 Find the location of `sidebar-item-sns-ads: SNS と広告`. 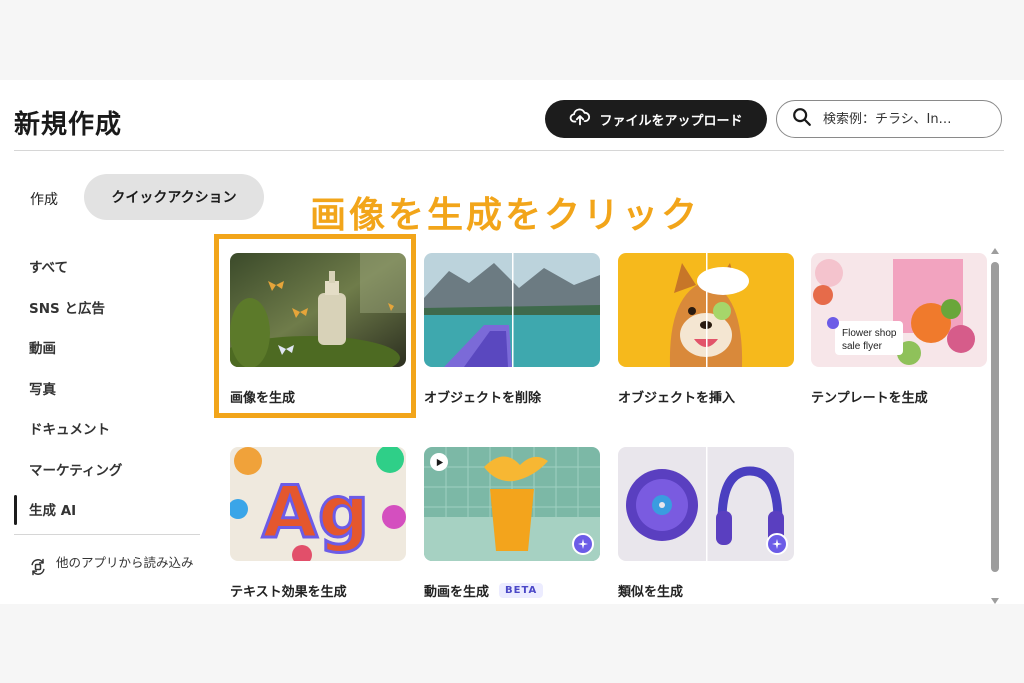

sidebar-item-sns-ads: SNS と広告 is located at coordinates (107, 307).